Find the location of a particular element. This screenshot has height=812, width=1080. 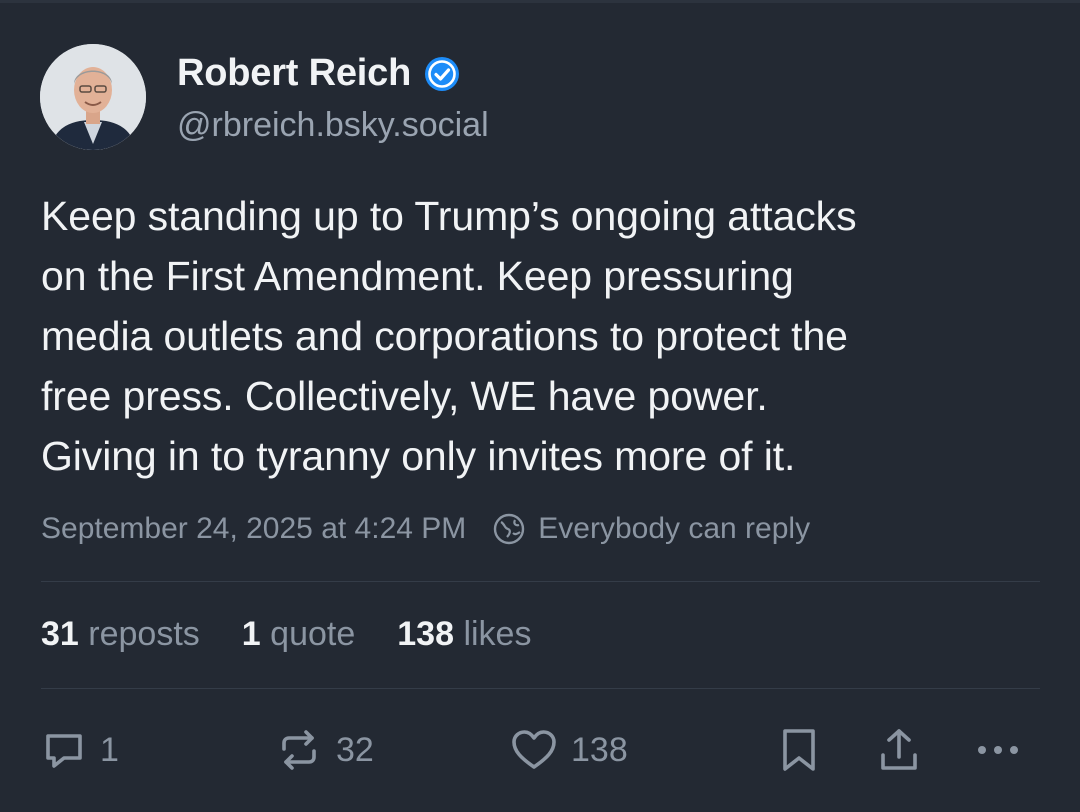

heart-icon is located at coordinates (534, 749).